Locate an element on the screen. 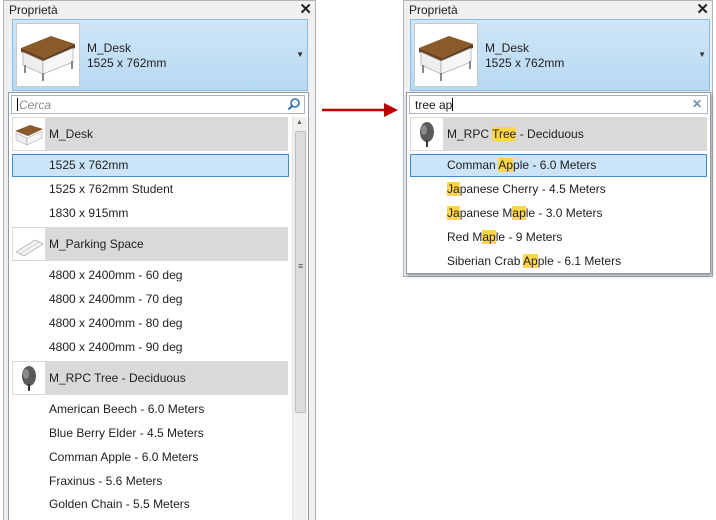  list-item: 4800 x 2400mm - 90 deg is located at coordinates (150, 347).